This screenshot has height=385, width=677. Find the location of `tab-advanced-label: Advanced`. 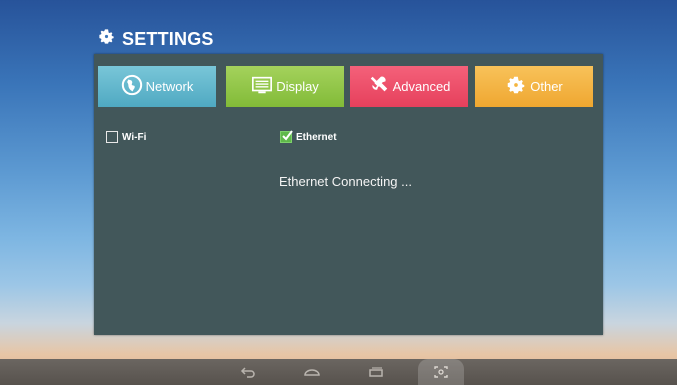

tab-advanced-label: Advanced is located at coordinates (421, 86).